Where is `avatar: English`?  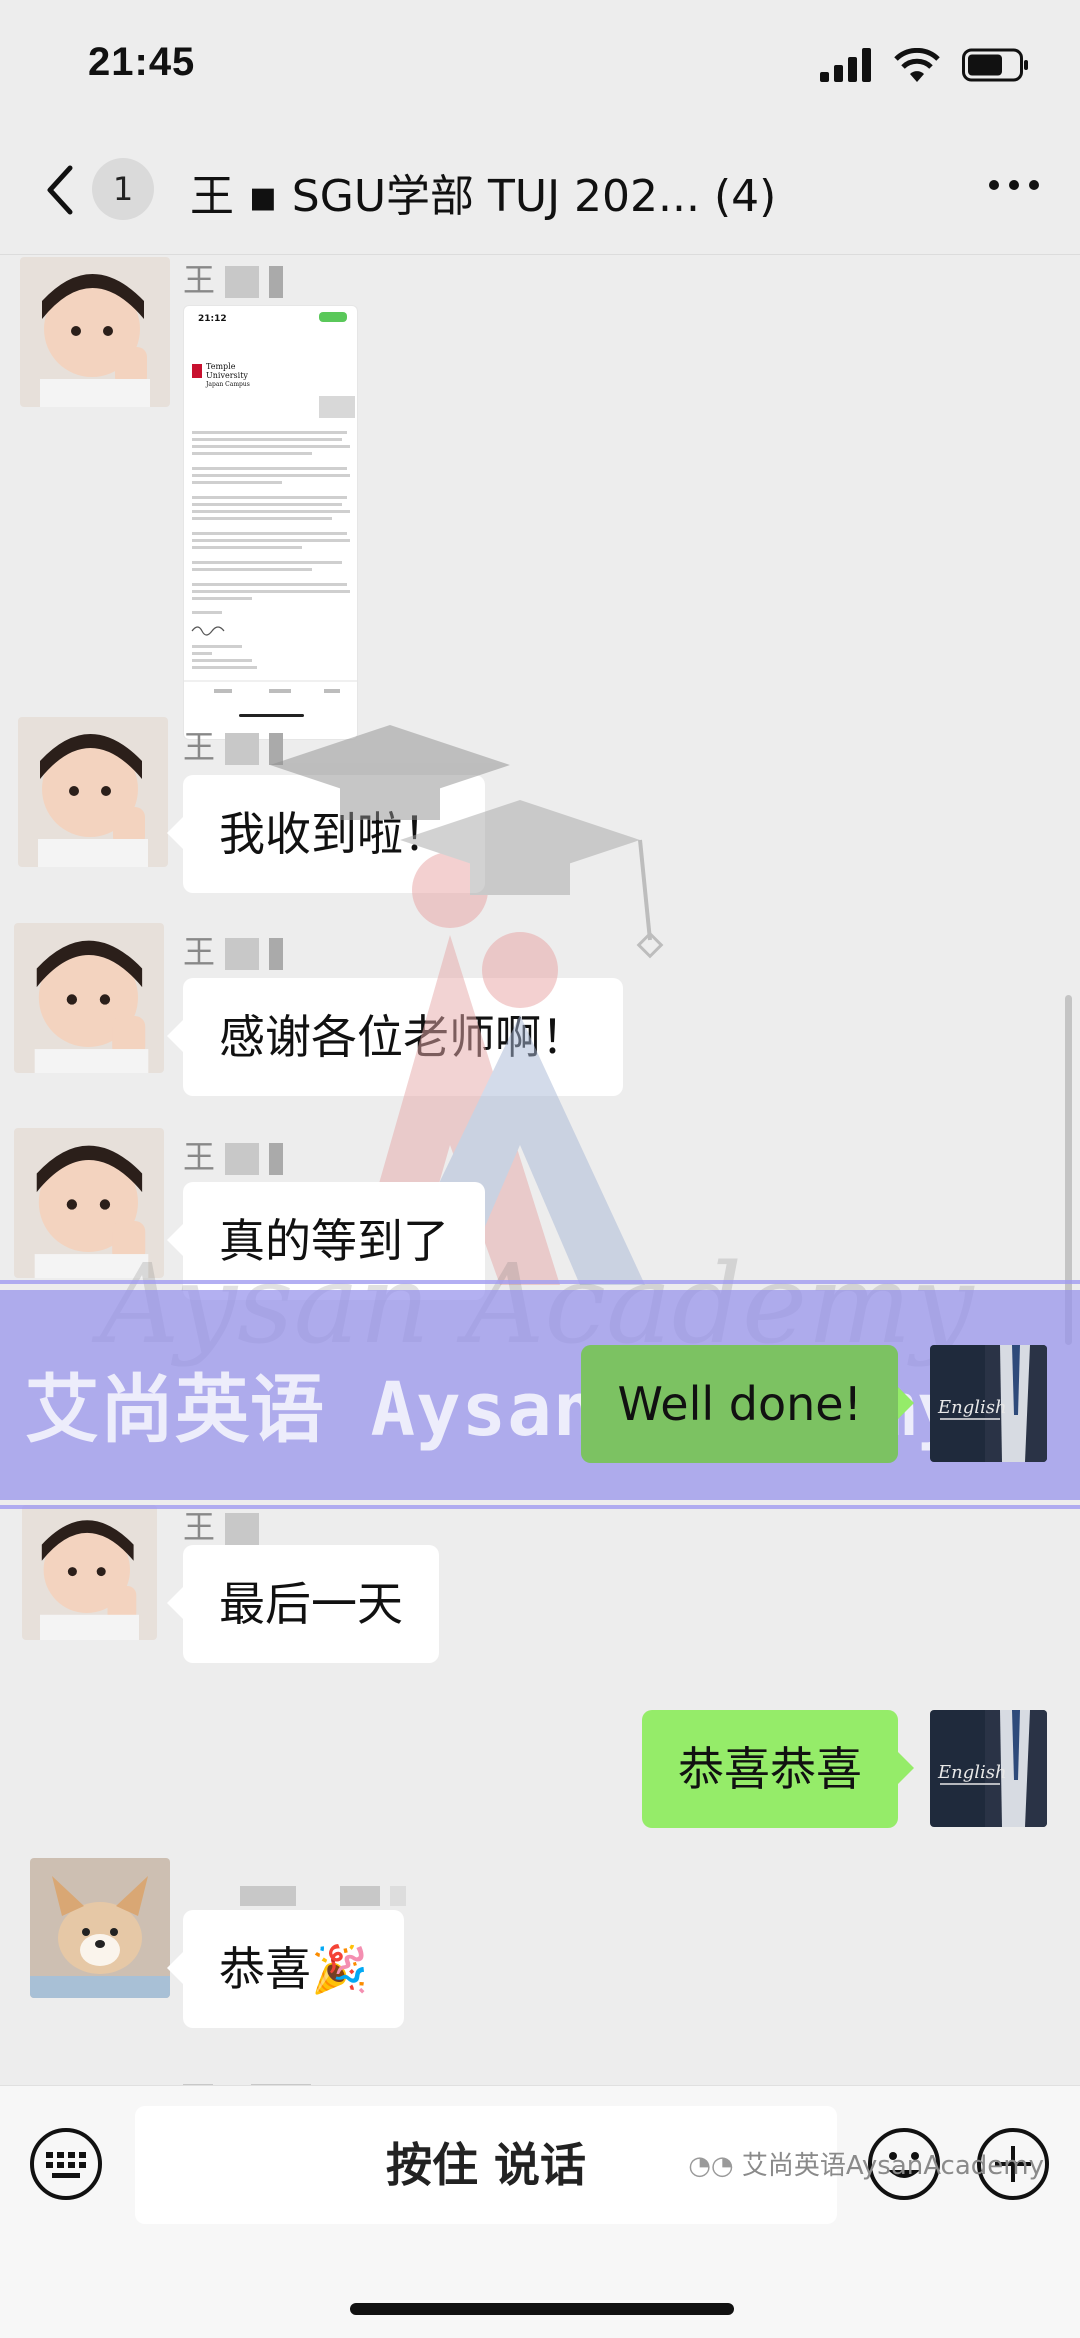 avatar: English is located at coordinates (988, 1768).